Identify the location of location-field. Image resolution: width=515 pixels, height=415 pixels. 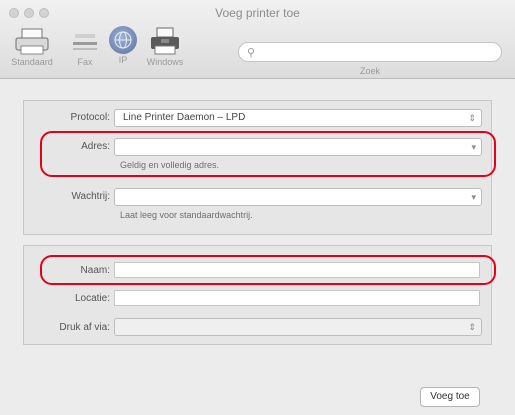
(297, 298).